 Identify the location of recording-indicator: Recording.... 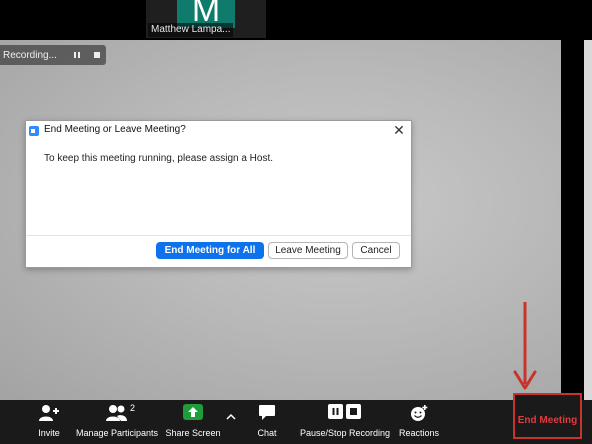
(53, 55).